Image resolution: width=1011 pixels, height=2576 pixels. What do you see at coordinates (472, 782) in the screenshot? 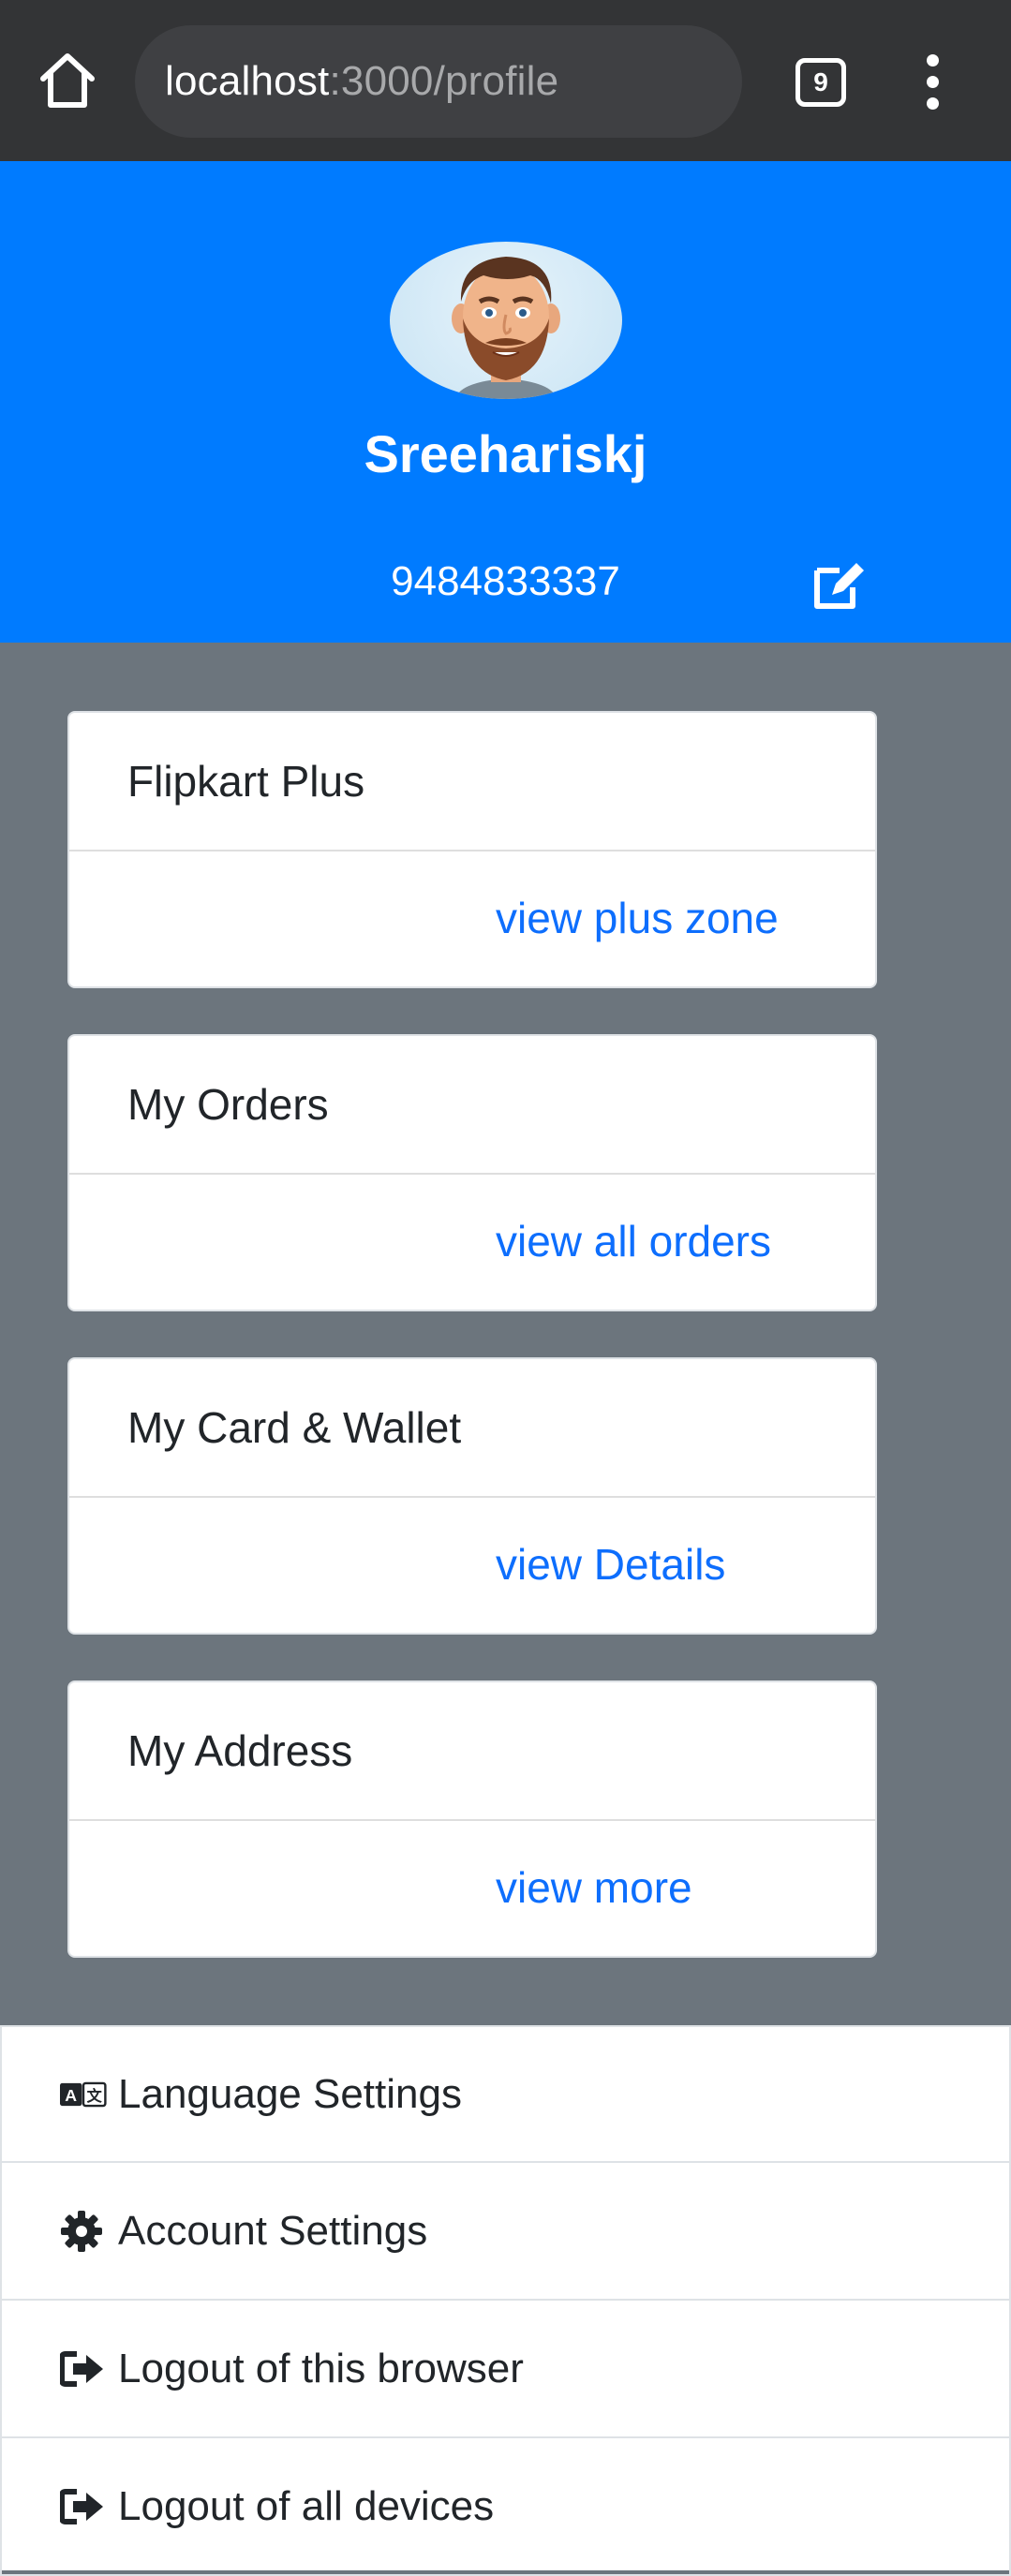
I see `card-title: Flipkart Plus` at bounding box center [472, 782].